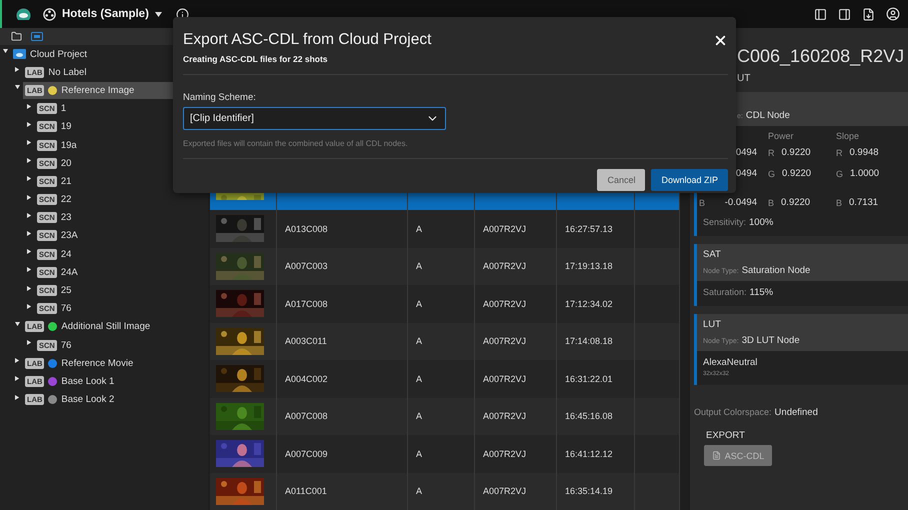 Image resolution: width=908 pixels, height=510 pixels. I want to click on output-label: Output Colorspace:, so click(733, 412).